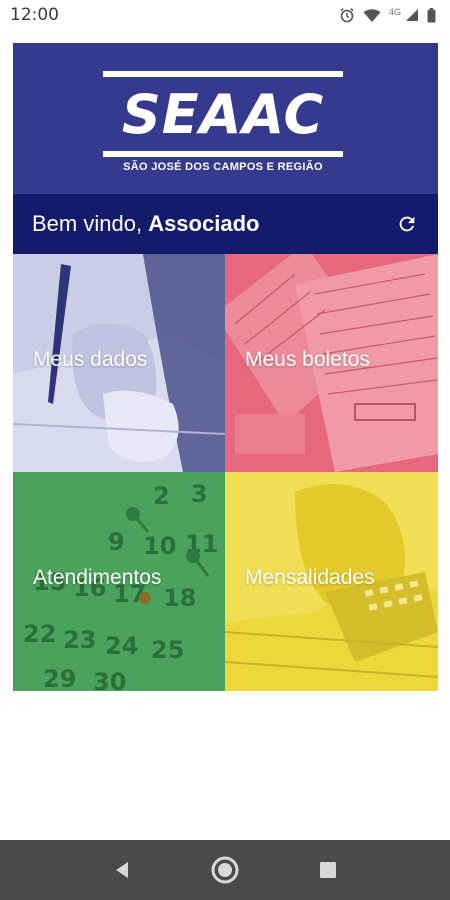 The width and height of the screenshot is (450, 900). What do you see at coordinates (34, 15) in the screenshot?
I see `status-time: 12:00` at bounding box center [34, 15].